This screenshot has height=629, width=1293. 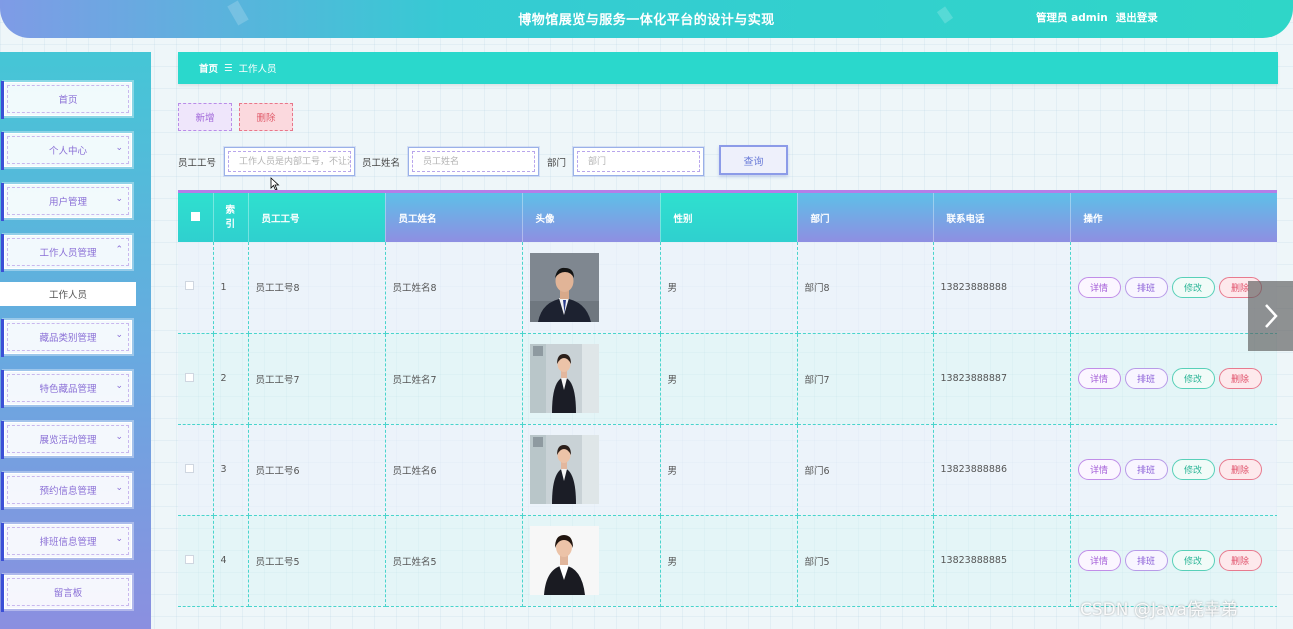 What do you see at coordinates (865, 379) in the screenshot?
I see `row-dept: 部门7` at bounding box center [865, 379].